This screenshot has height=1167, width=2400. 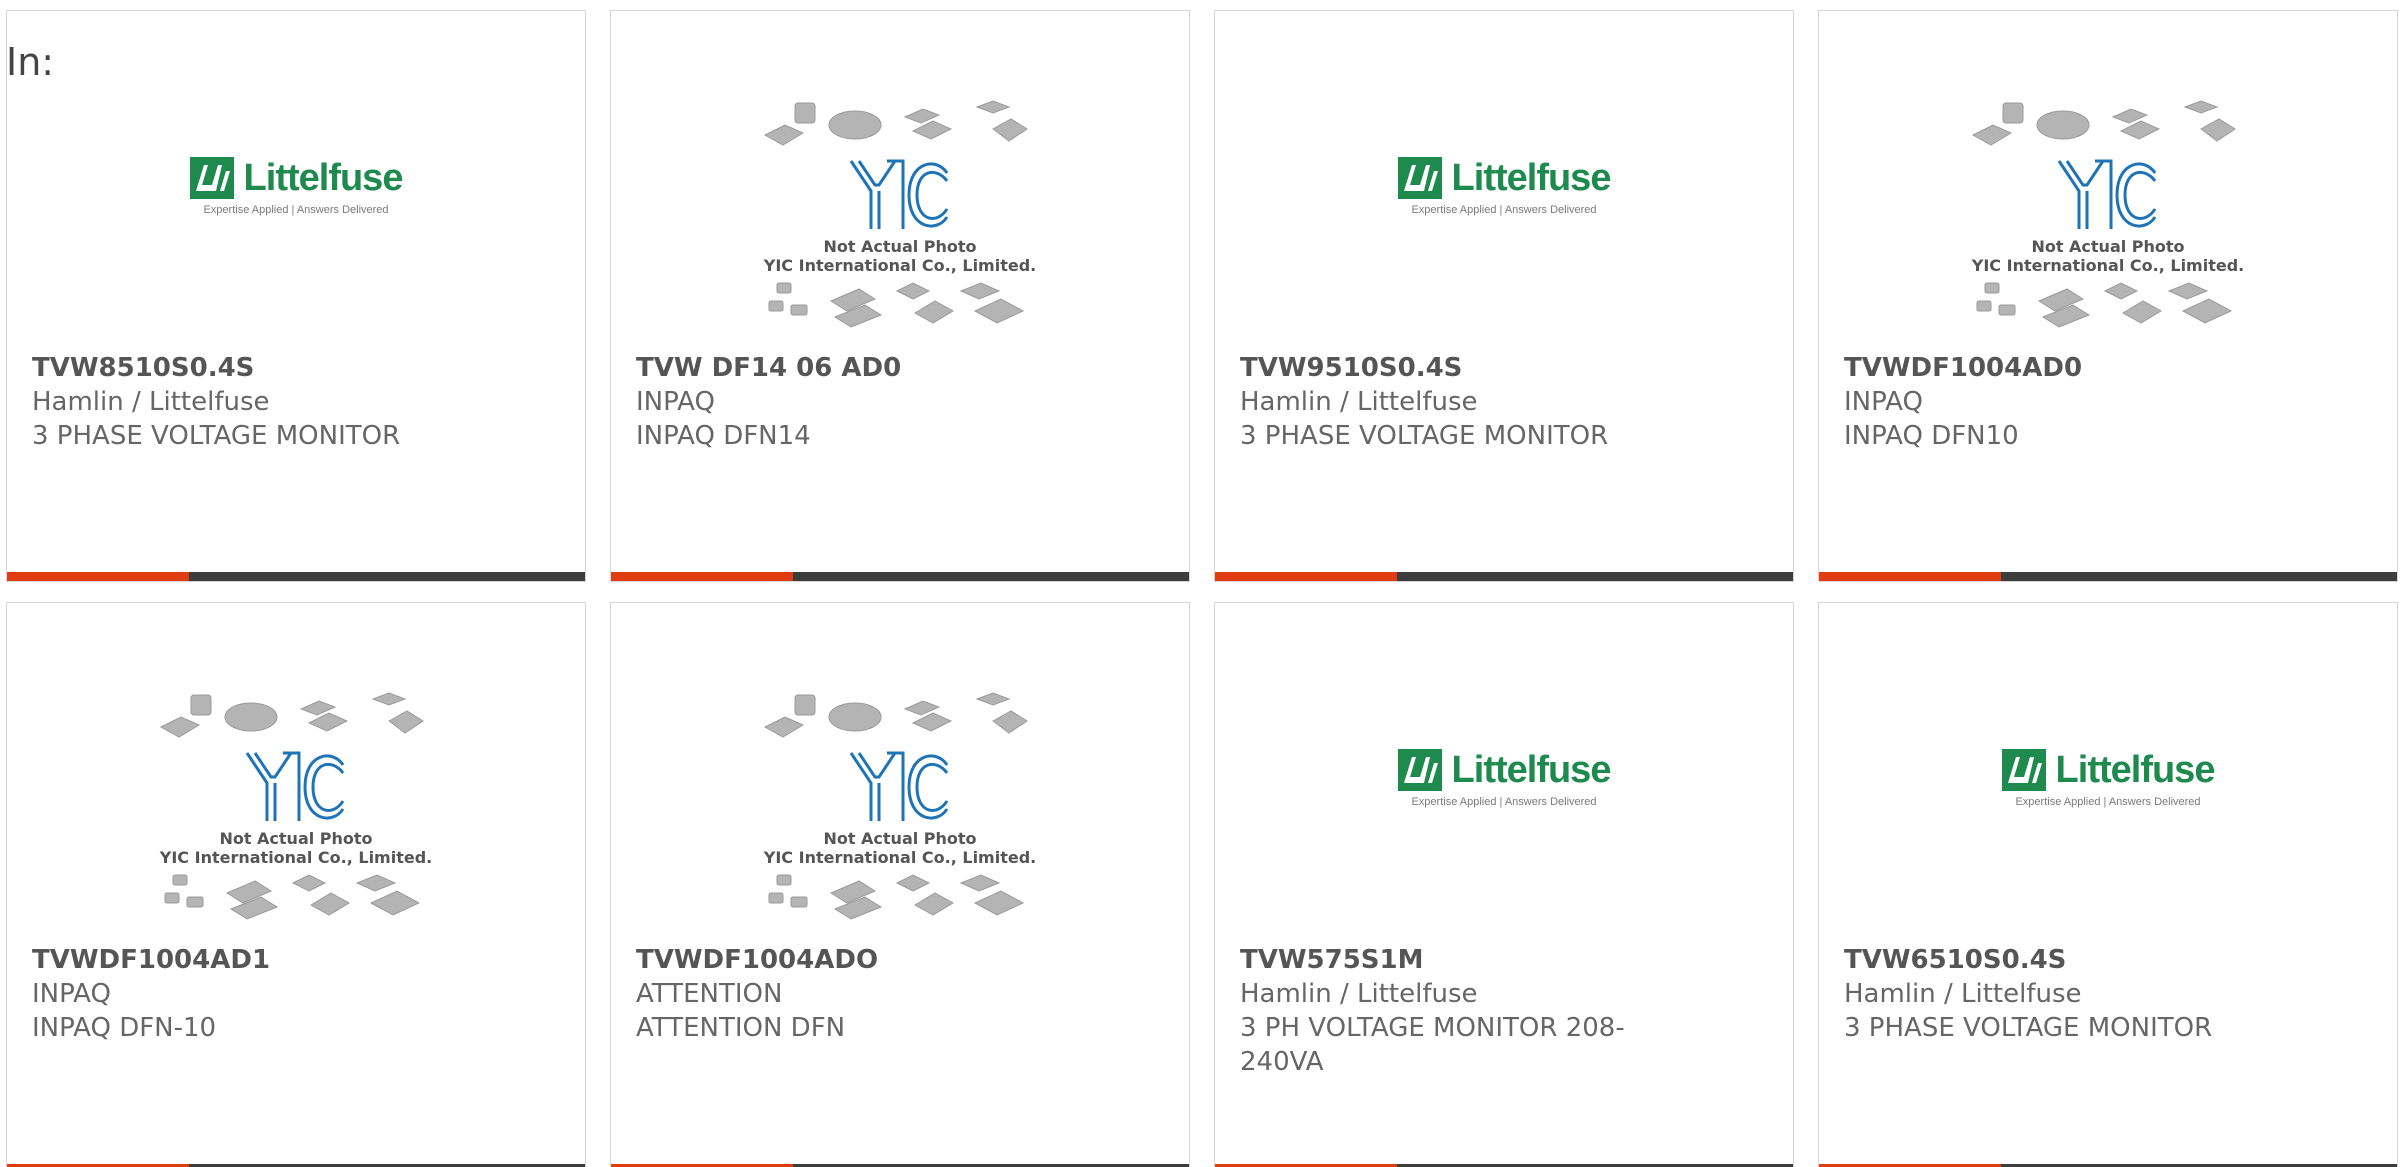 What do you see at coordinates (1510, 960) in the screenshot?
I see `part-number: TVW575S1M` at bounding box center [1510, 960].